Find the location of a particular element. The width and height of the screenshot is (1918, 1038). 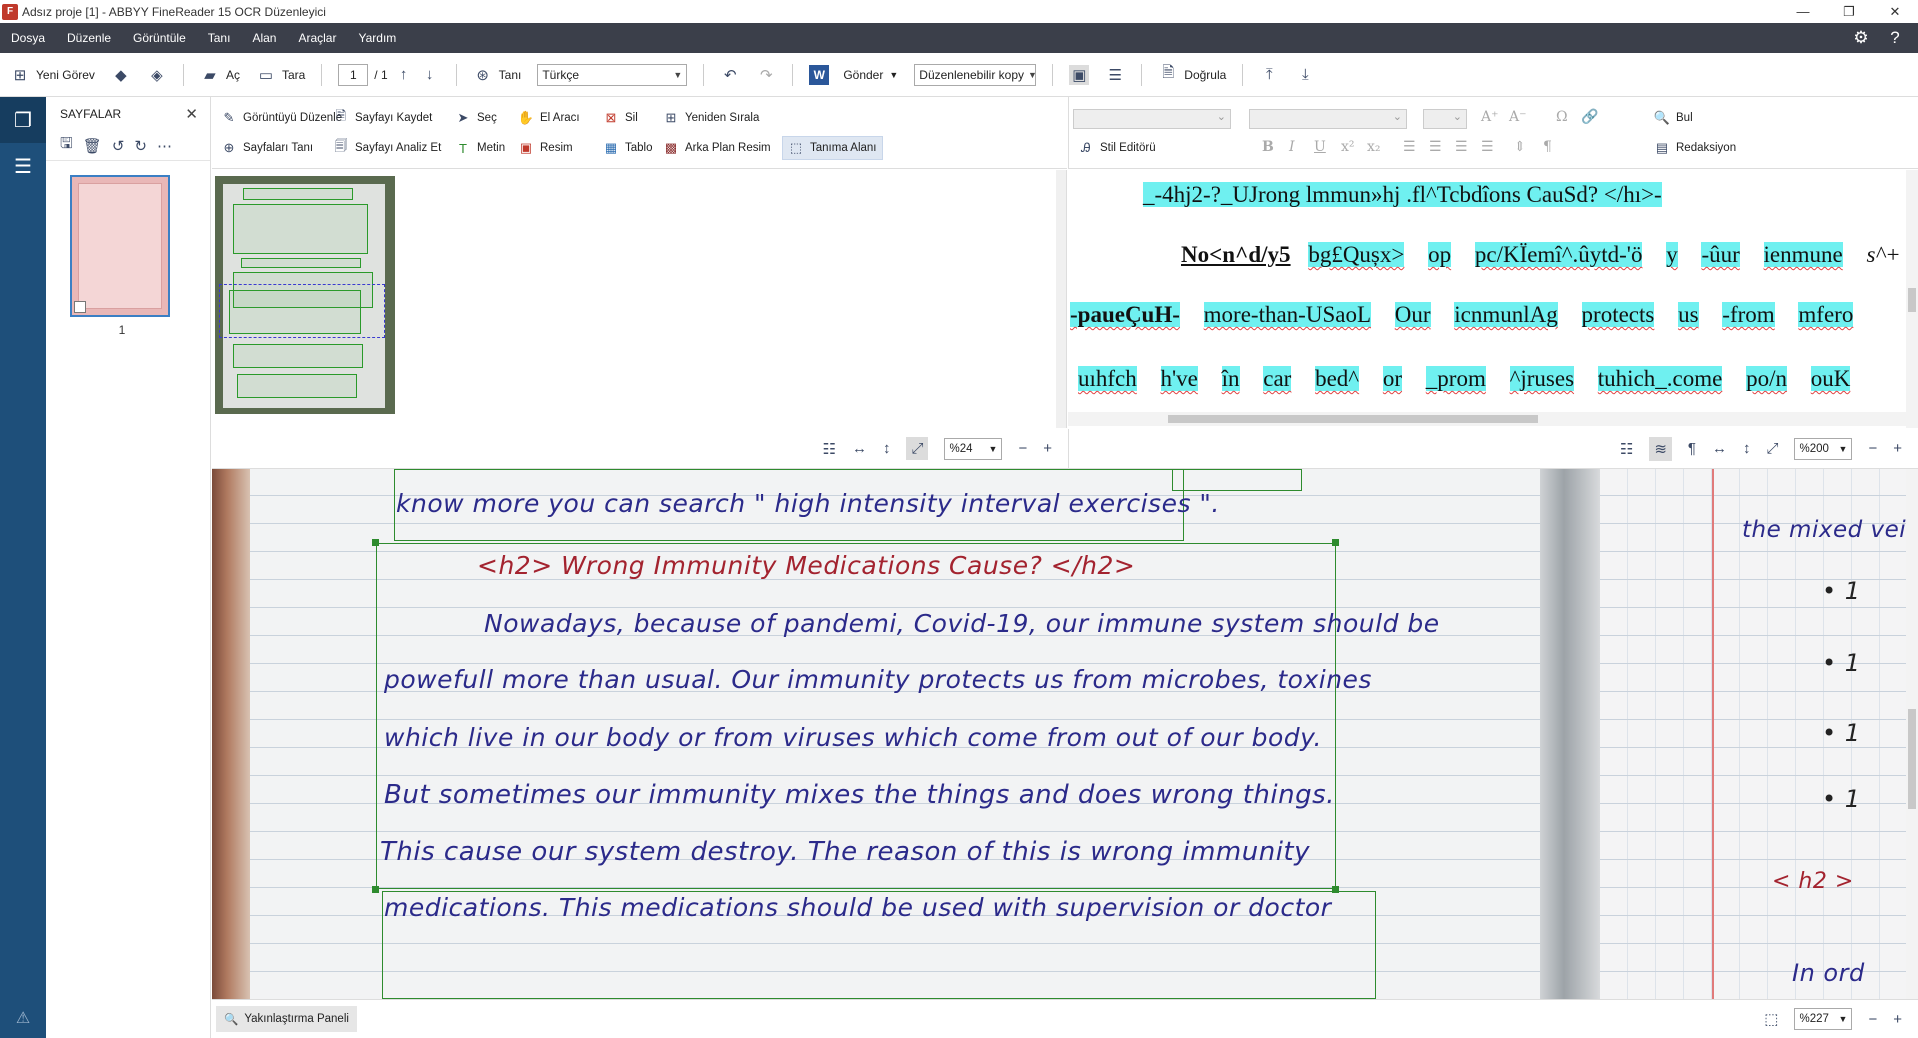

ocr-word: în is located at coordinates (1230, 378).